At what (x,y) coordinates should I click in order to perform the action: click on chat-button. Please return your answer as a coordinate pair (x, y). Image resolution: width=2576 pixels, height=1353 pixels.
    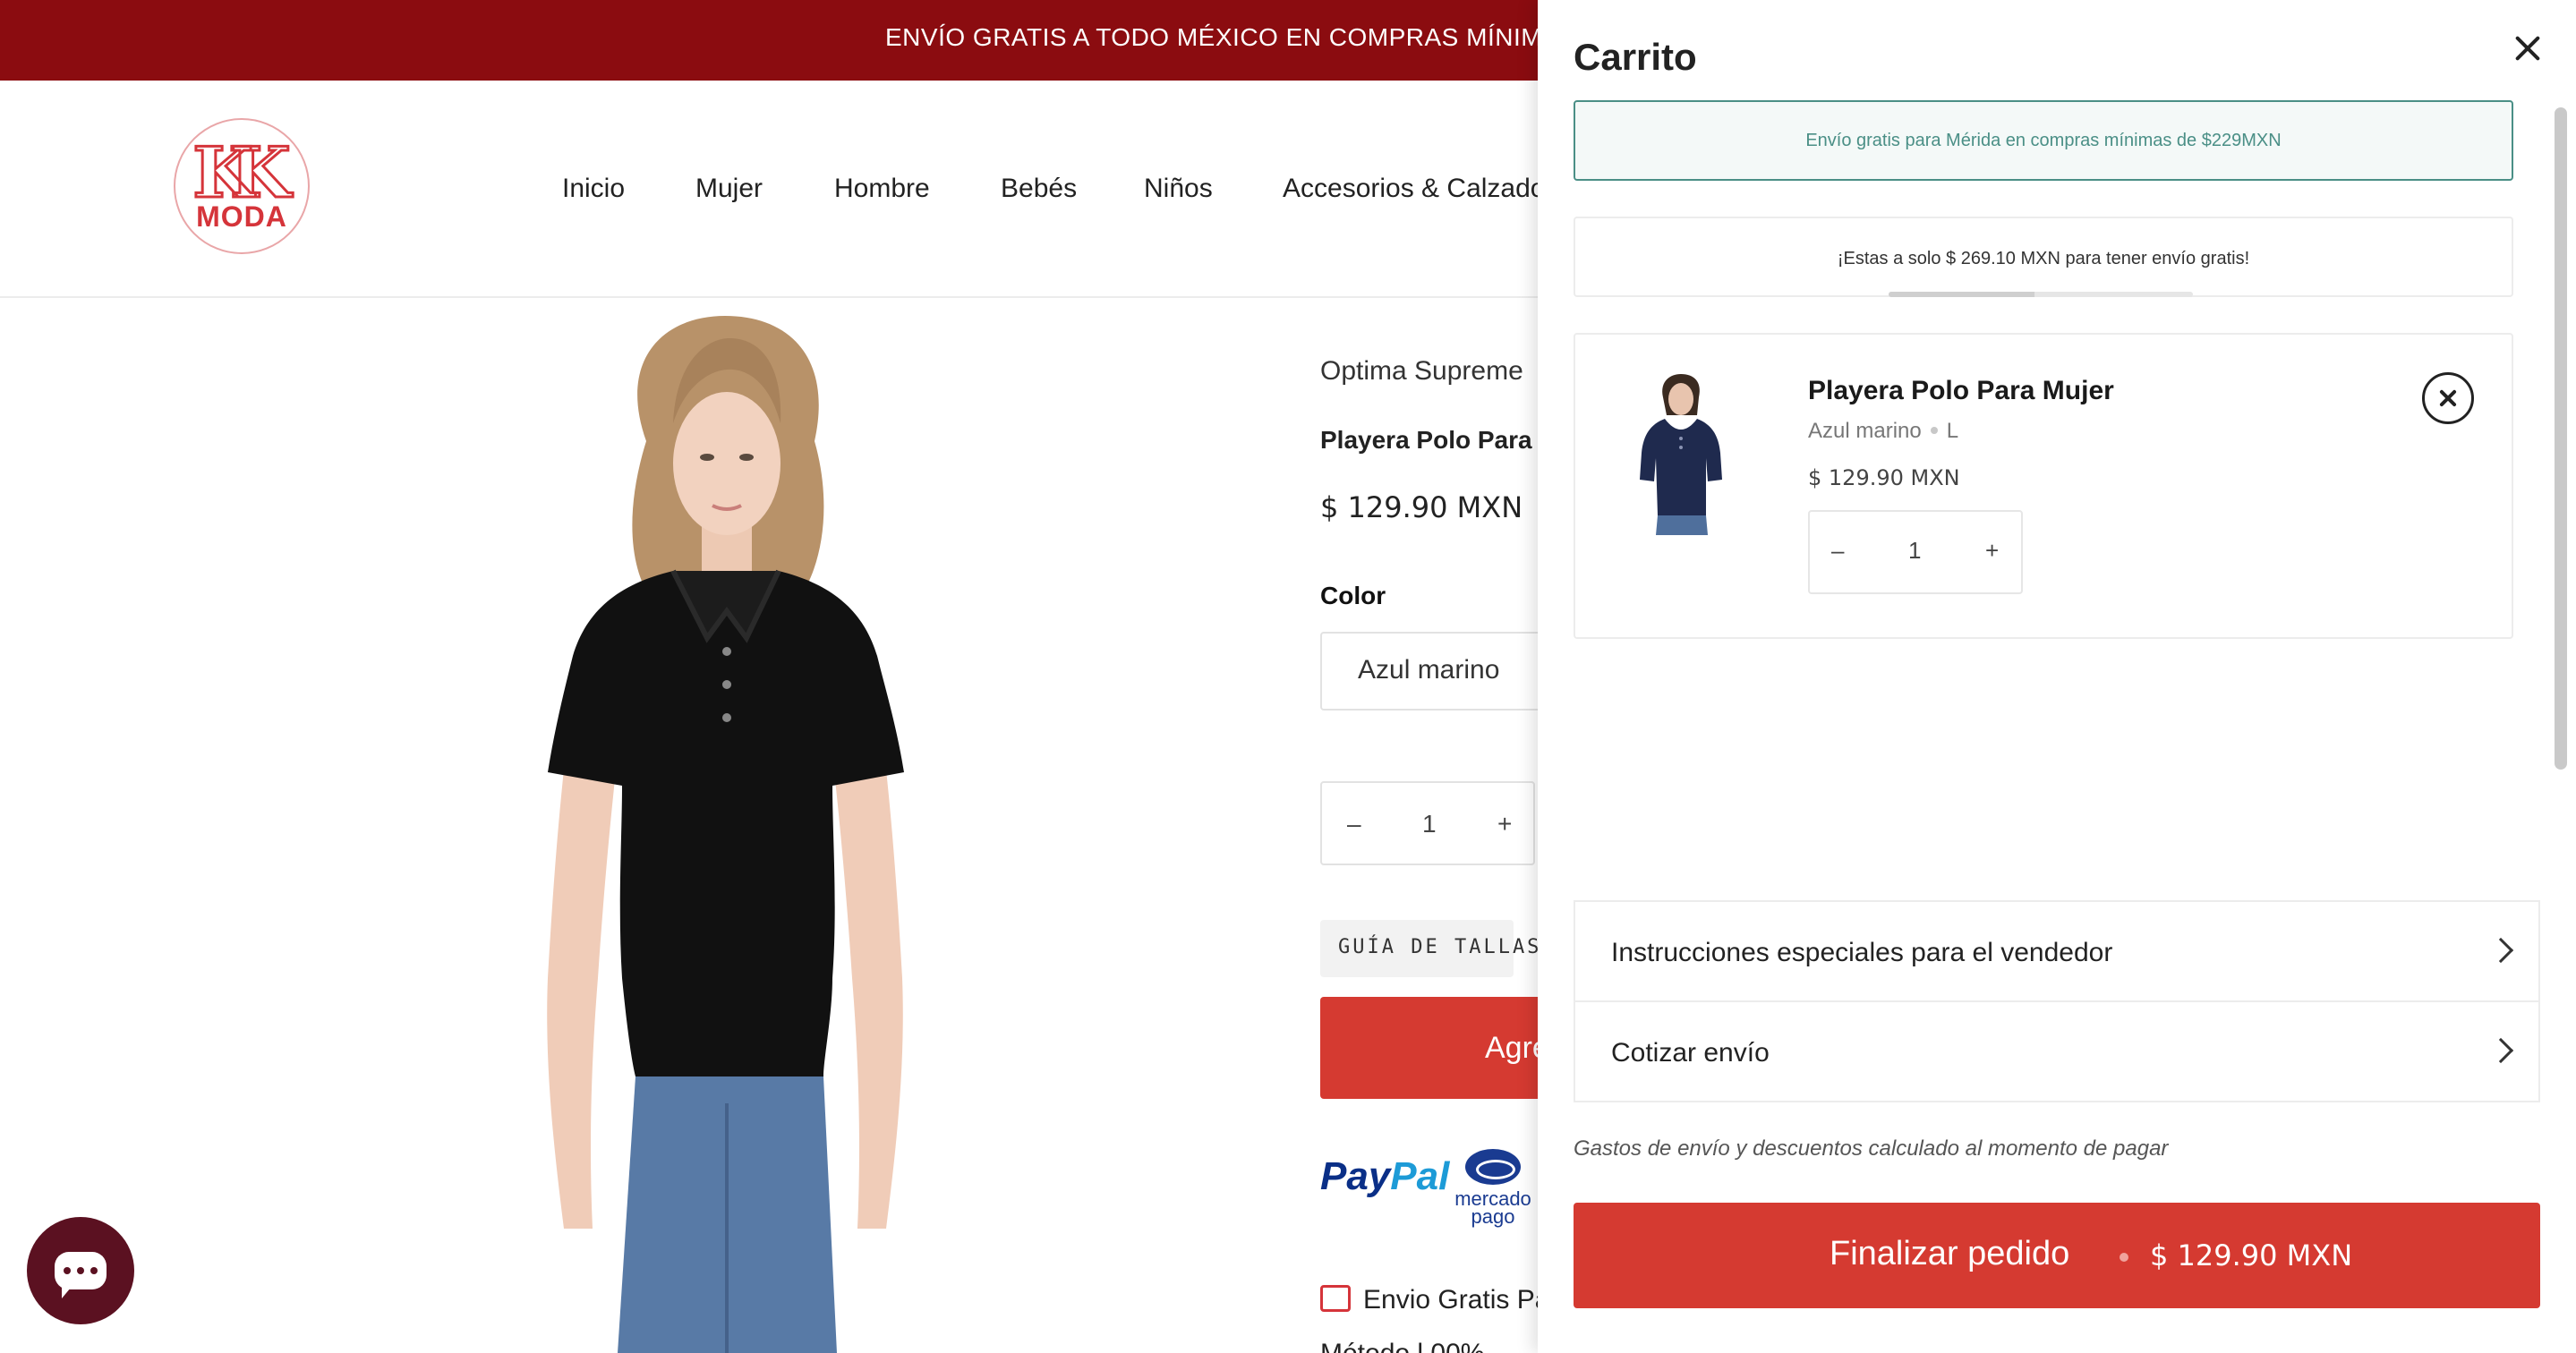
    Looking at the image, I should click on (80, 1270).